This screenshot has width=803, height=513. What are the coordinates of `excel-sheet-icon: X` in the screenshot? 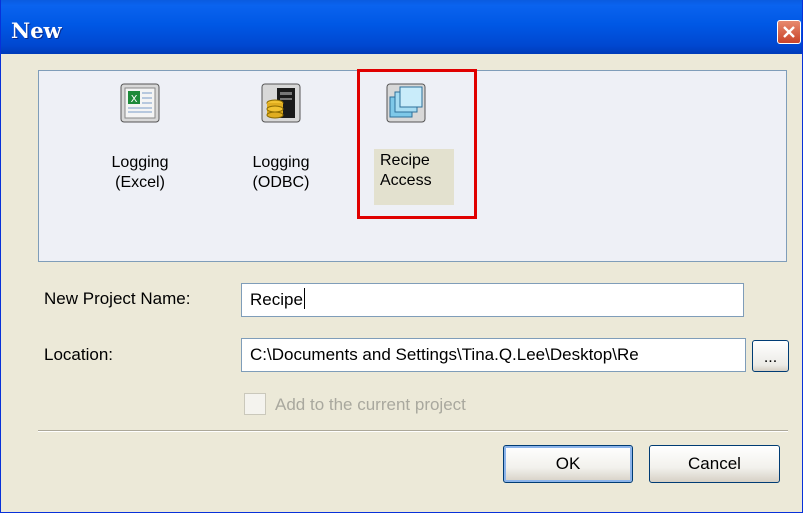 It's located at (140, 103).